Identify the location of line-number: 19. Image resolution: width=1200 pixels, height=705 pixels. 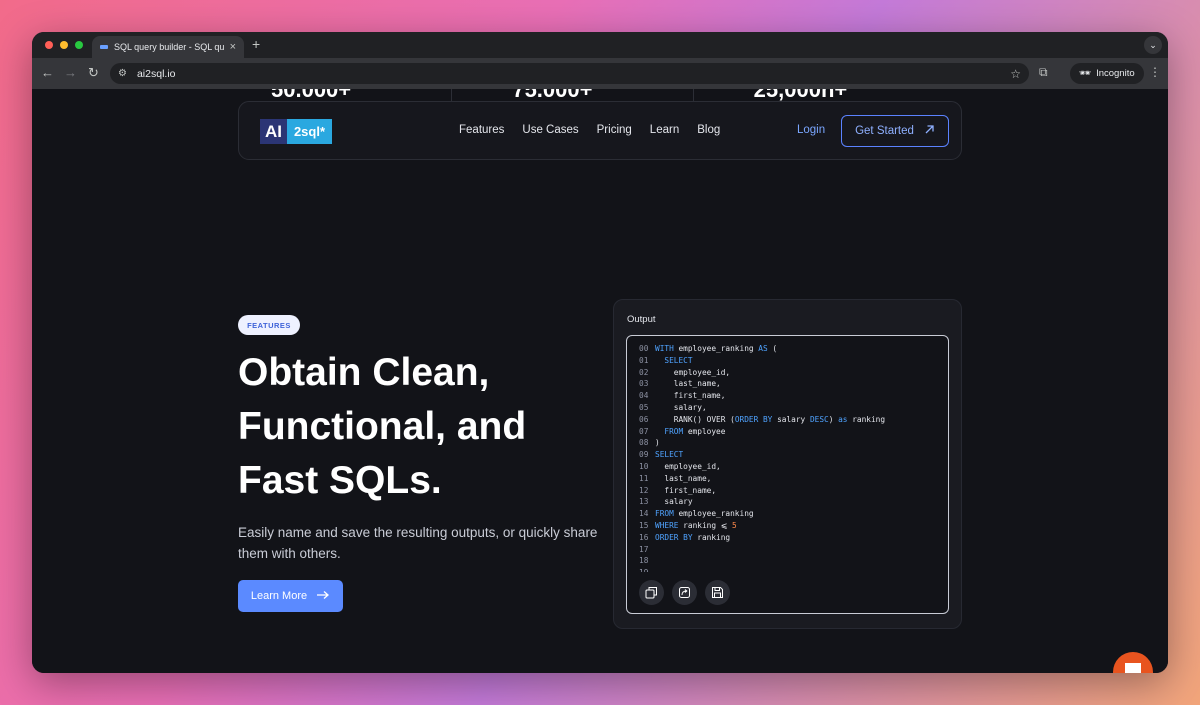
(641, 570).